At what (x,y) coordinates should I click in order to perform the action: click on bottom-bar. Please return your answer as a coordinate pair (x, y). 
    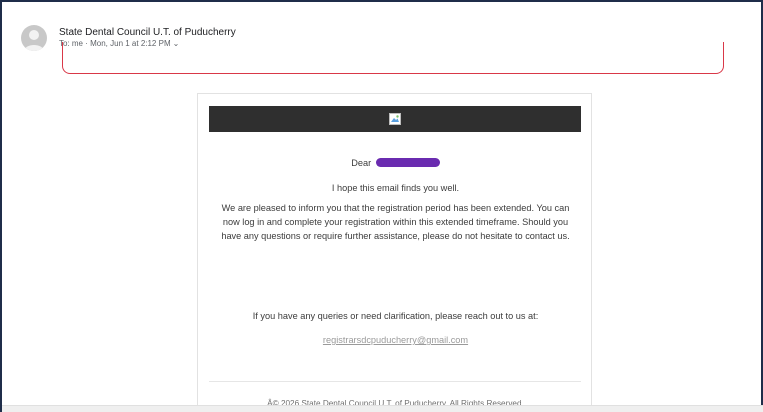
    Looking at the image, I should click on (382, 408).